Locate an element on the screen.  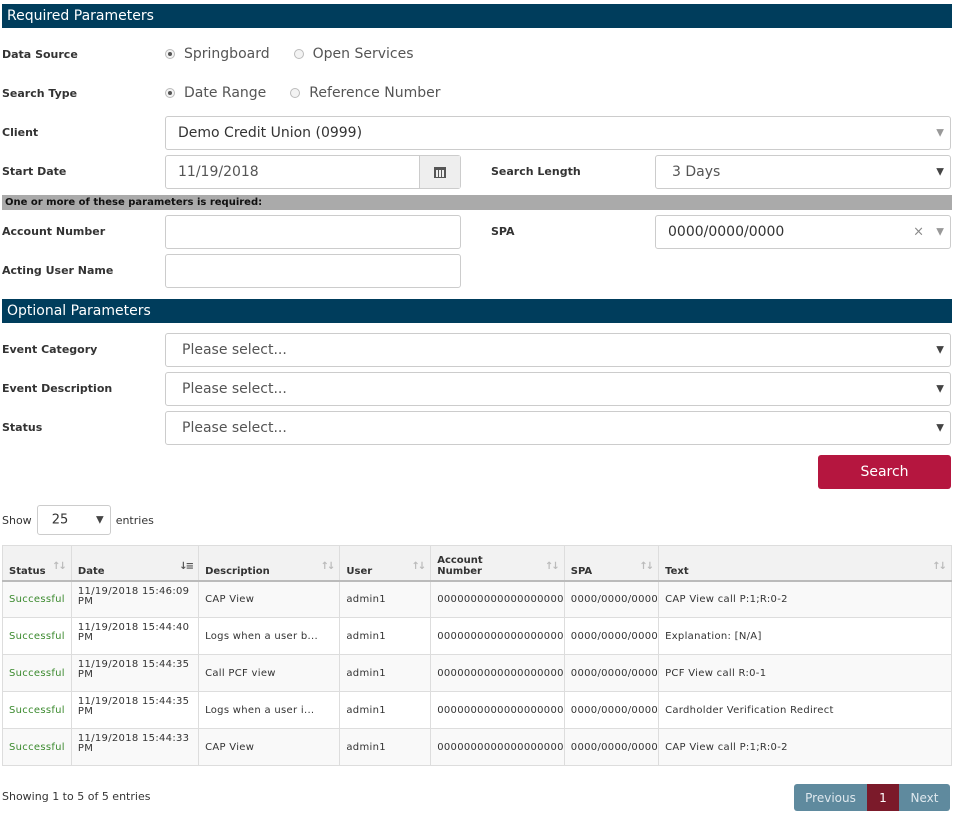
open-services-radio is located at coordinates (298, 54).